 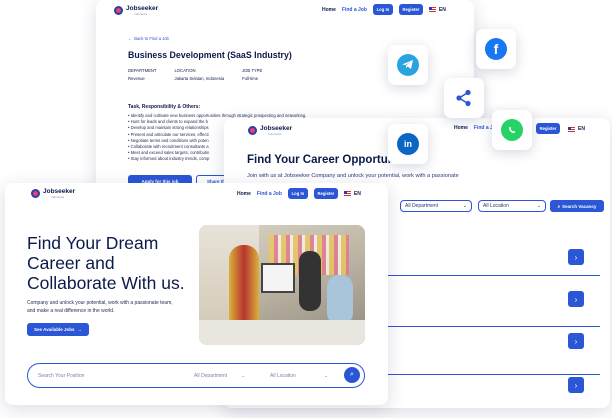 What do you see at coordinates (199, 78) in the screenshot?
I see `location-value: Jakarta Selatan, Indonesia` at bounding box center [199, 78].